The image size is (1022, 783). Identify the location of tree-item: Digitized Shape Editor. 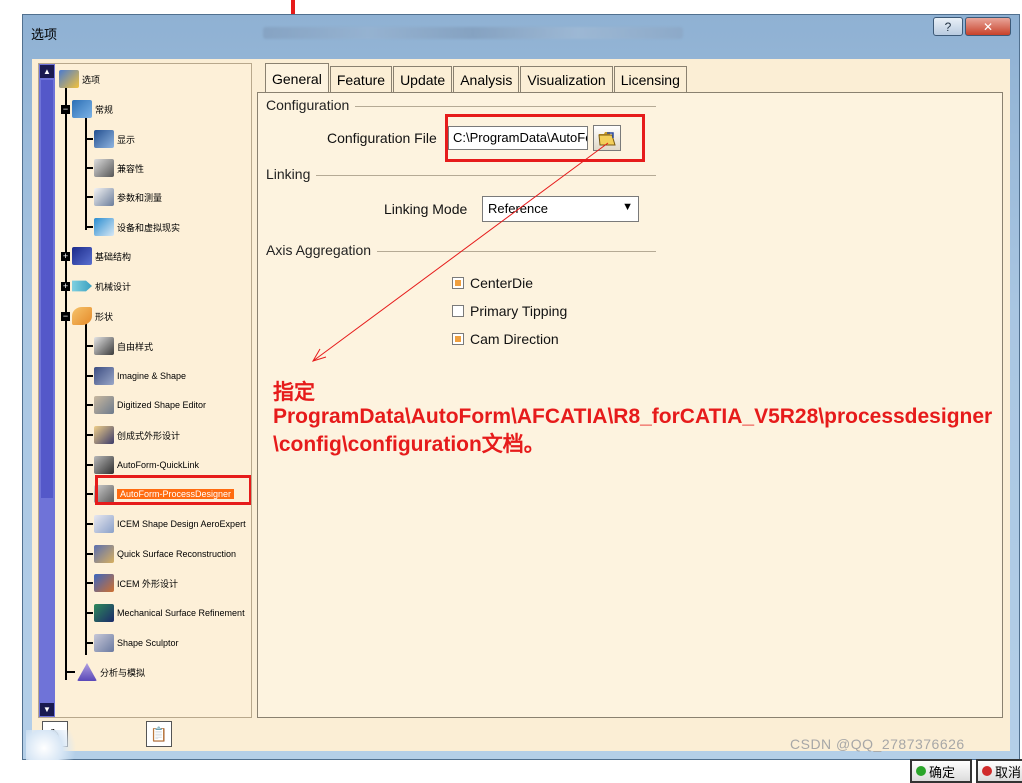
(145, 405).